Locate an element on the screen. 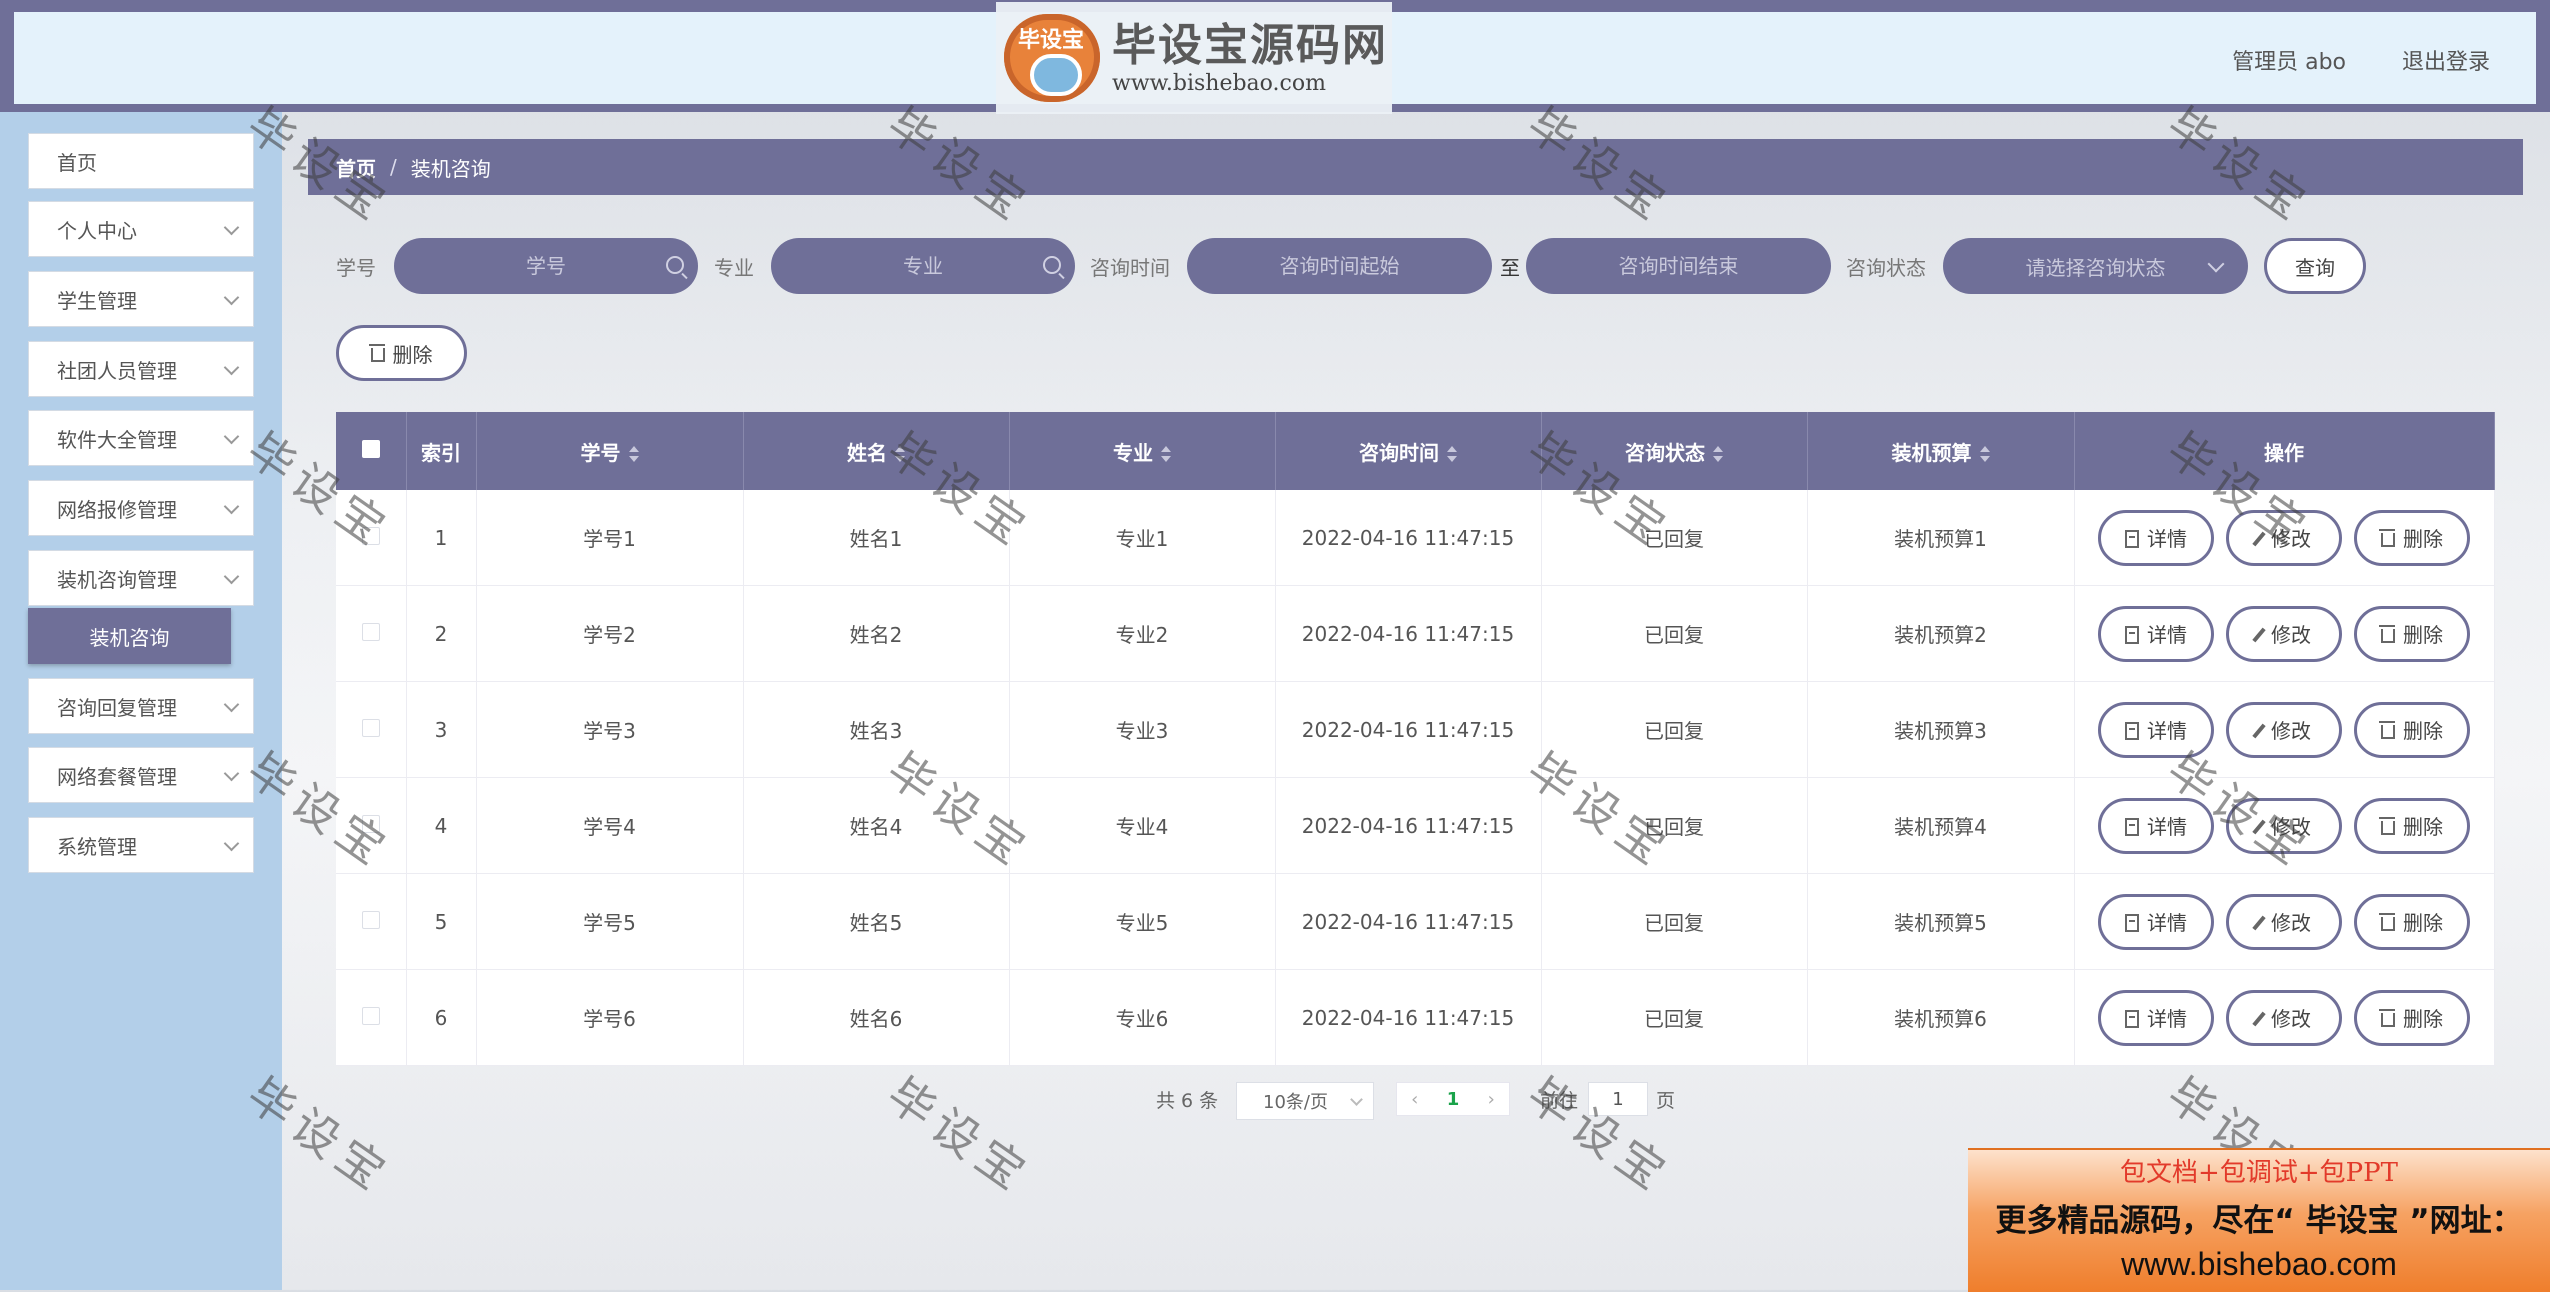 This screenshot has width=2550, height=1292. sidebar-item-label: 学生管理 is located at coordinates (97, 300).